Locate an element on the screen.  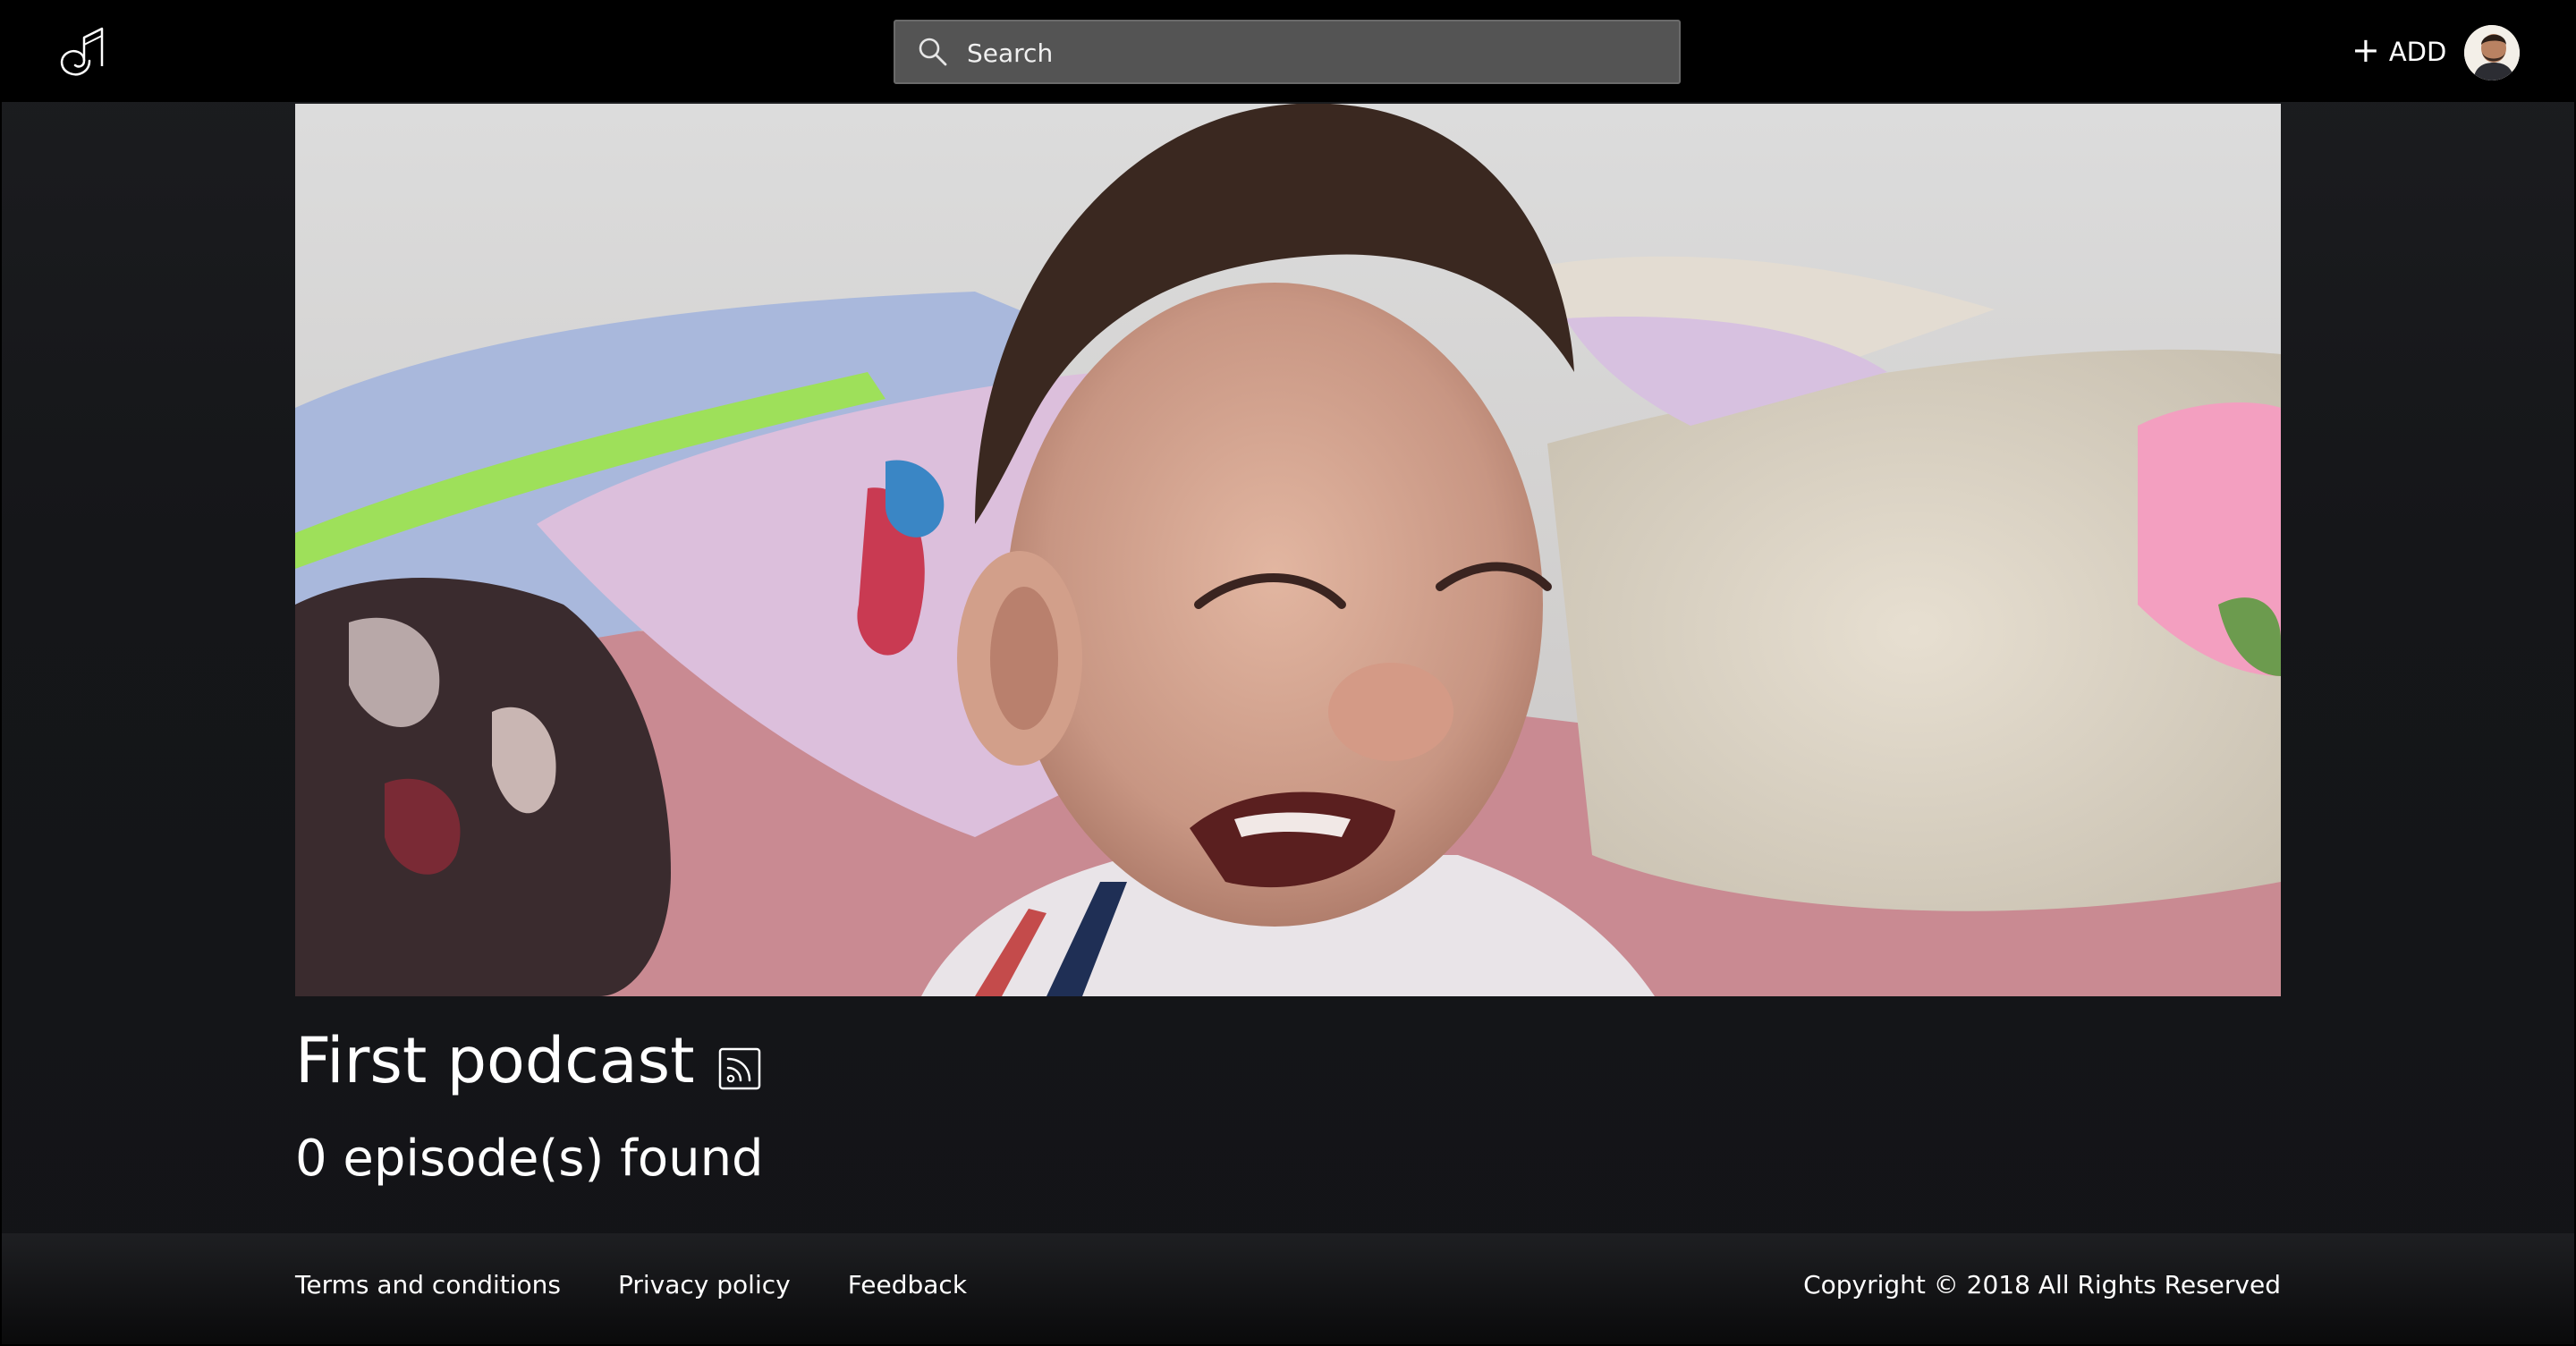
top-navigation-bar: + ADD is located at coordinates (1288, 52).